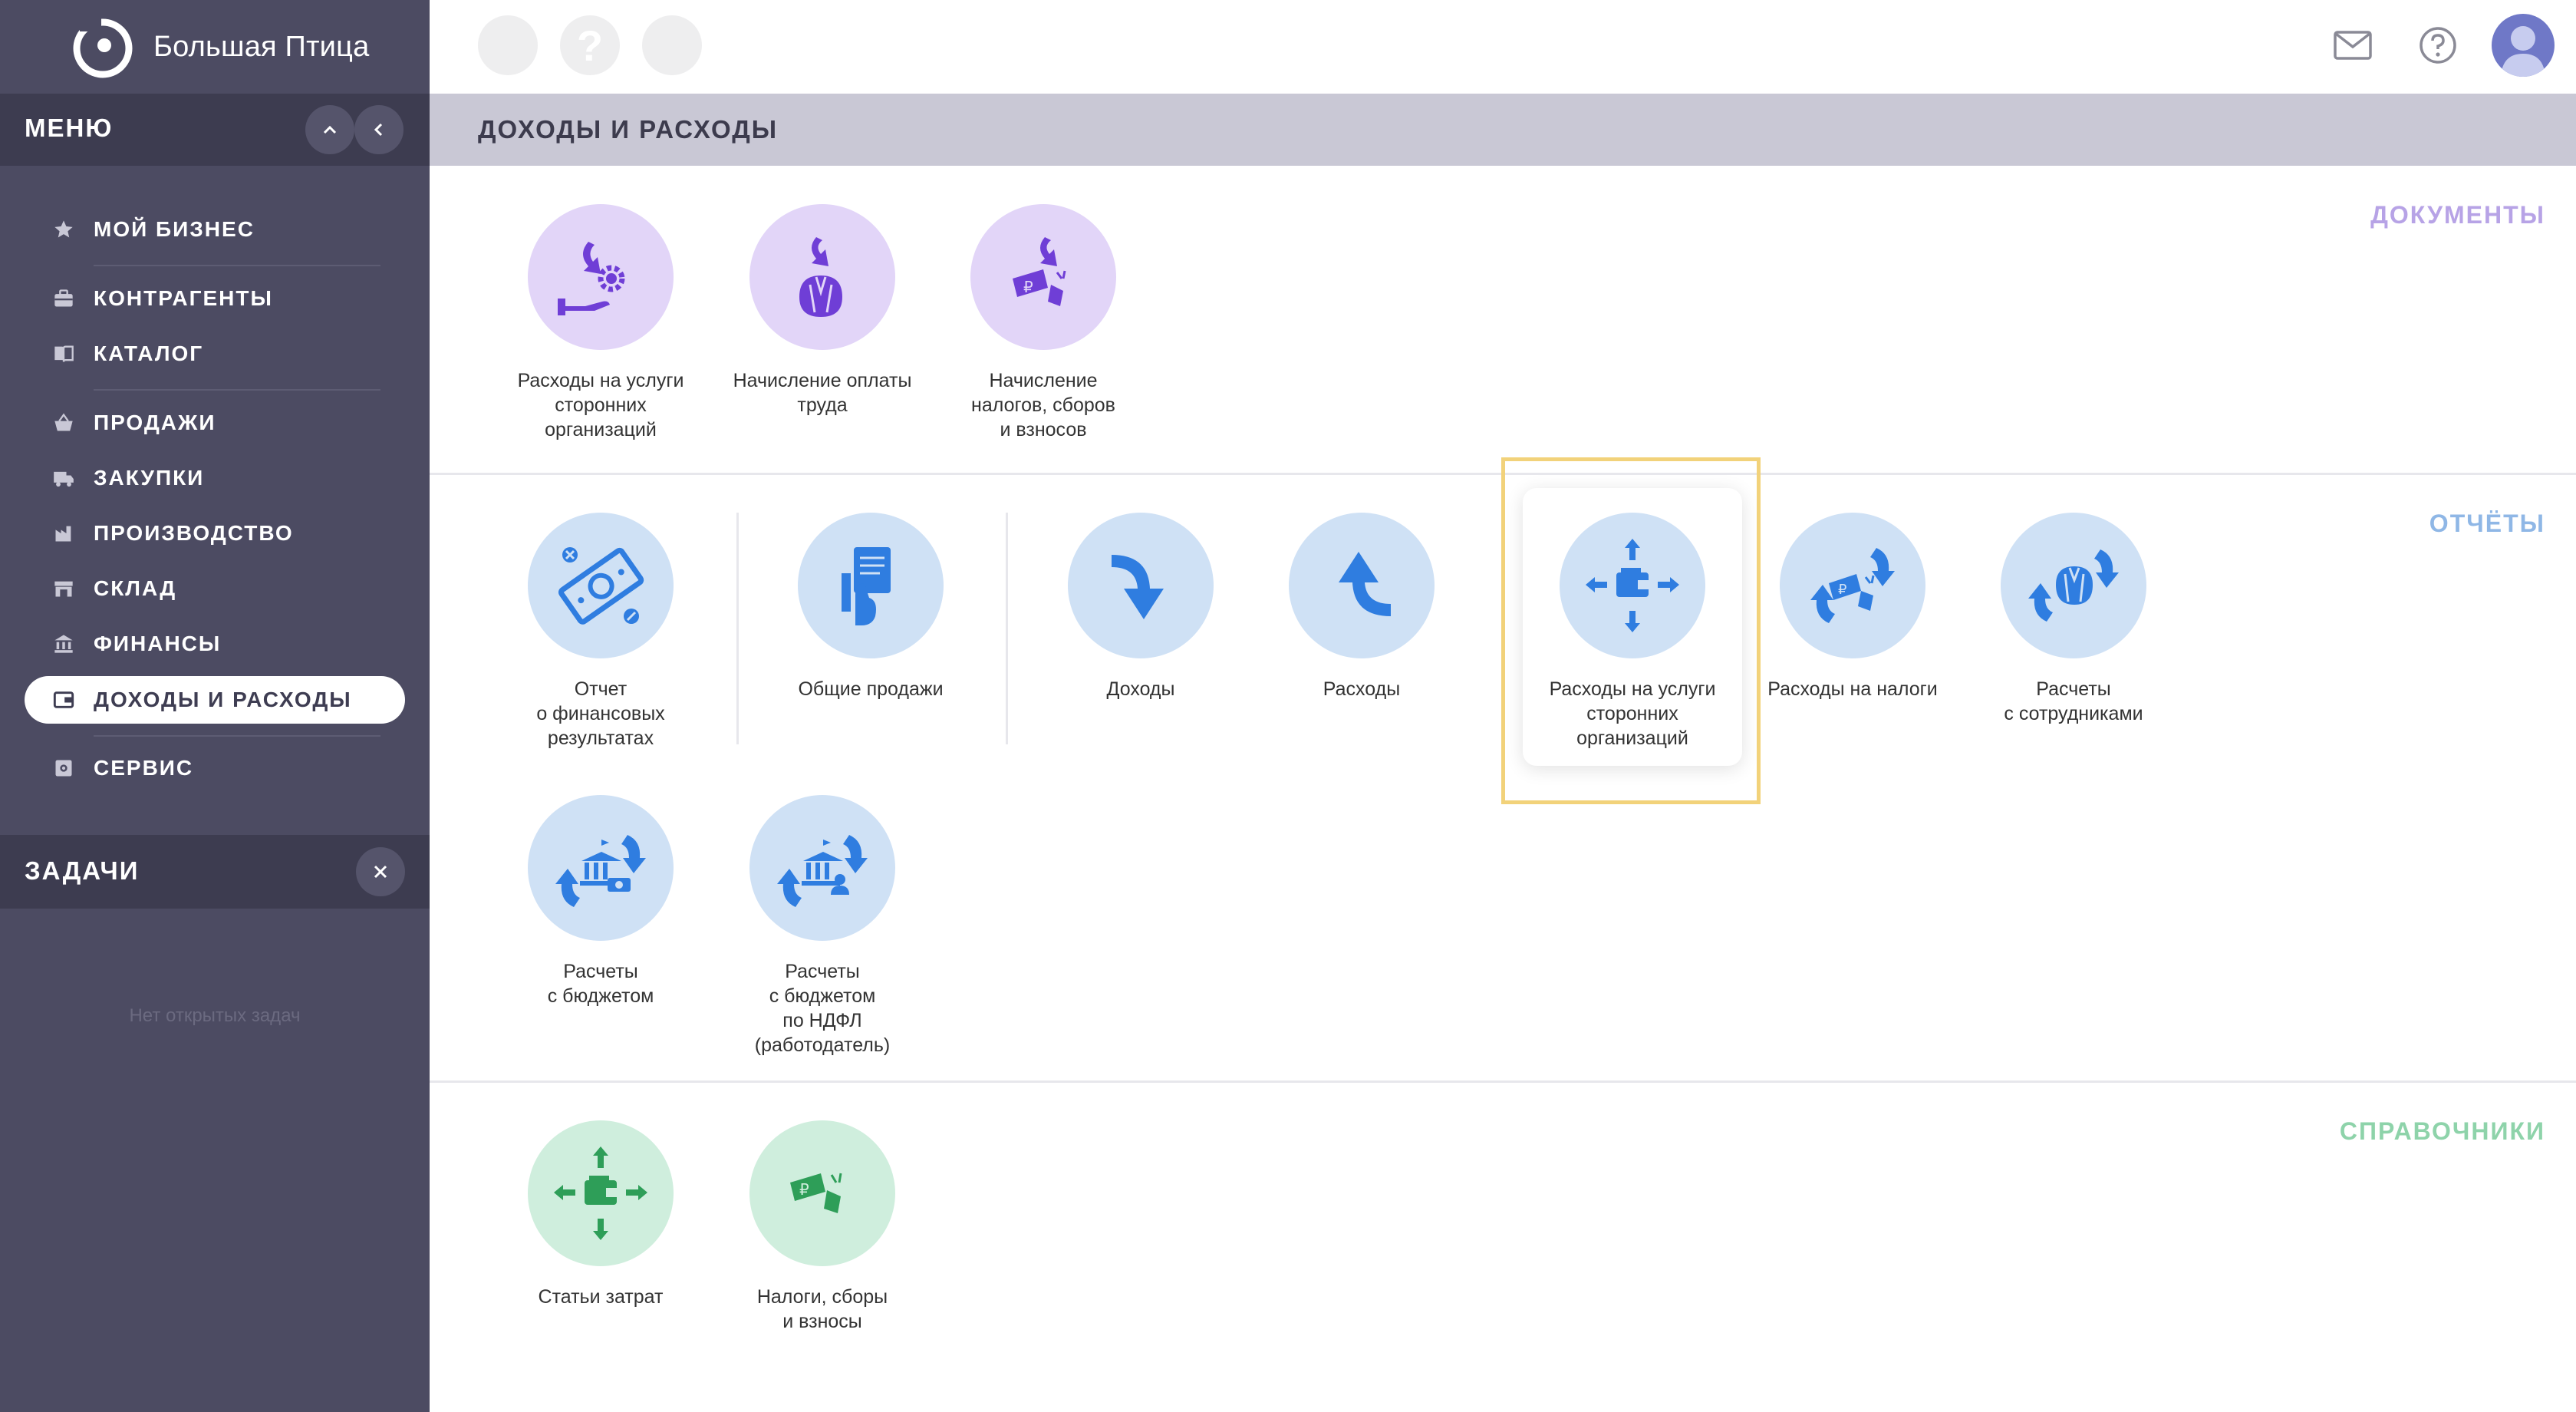 This screenshot has width=2576, height=1412. What do you see at coordinates (870, 607) in the screenshot?
I see `tile-report-total-sales: Общие продажи` at bounding box center [870, 607].